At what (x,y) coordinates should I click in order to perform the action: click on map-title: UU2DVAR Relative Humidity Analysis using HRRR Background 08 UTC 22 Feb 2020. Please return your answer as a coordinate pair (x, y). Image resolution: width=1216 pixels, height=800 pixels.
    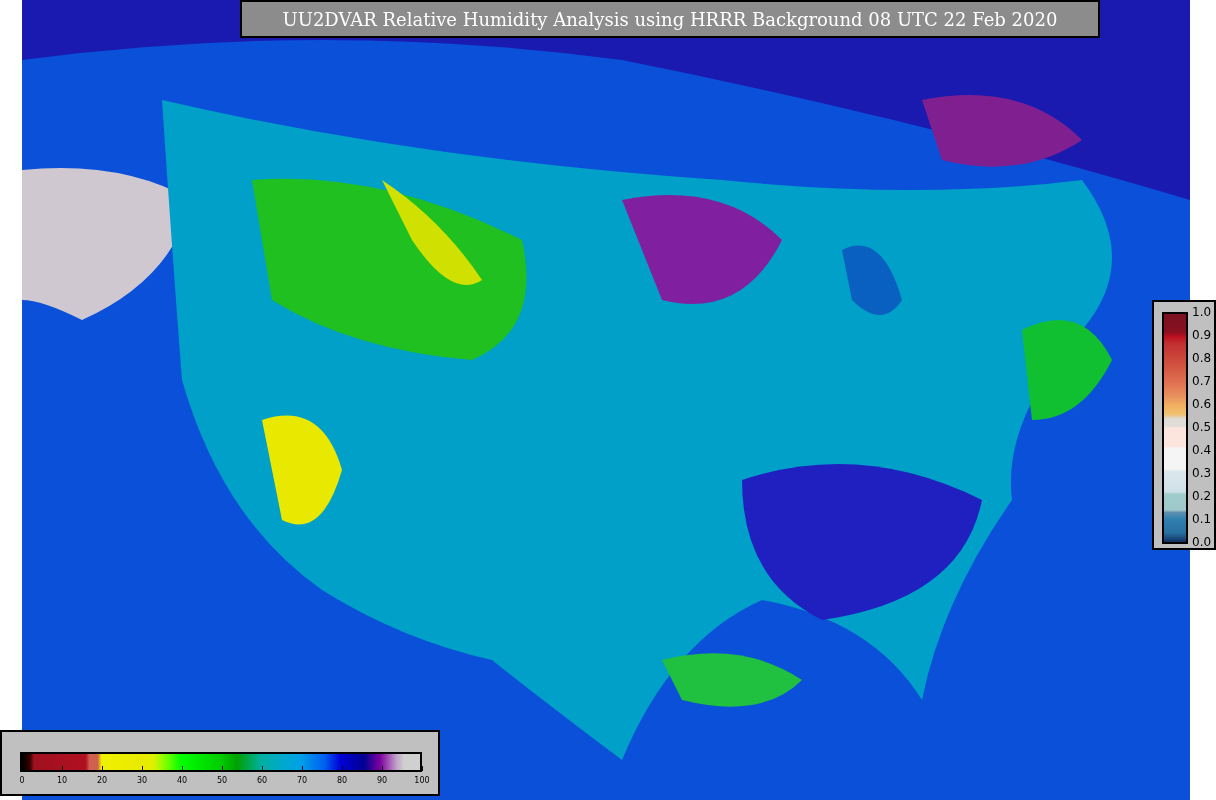
    Looking at the image, I should click on (670, 19).